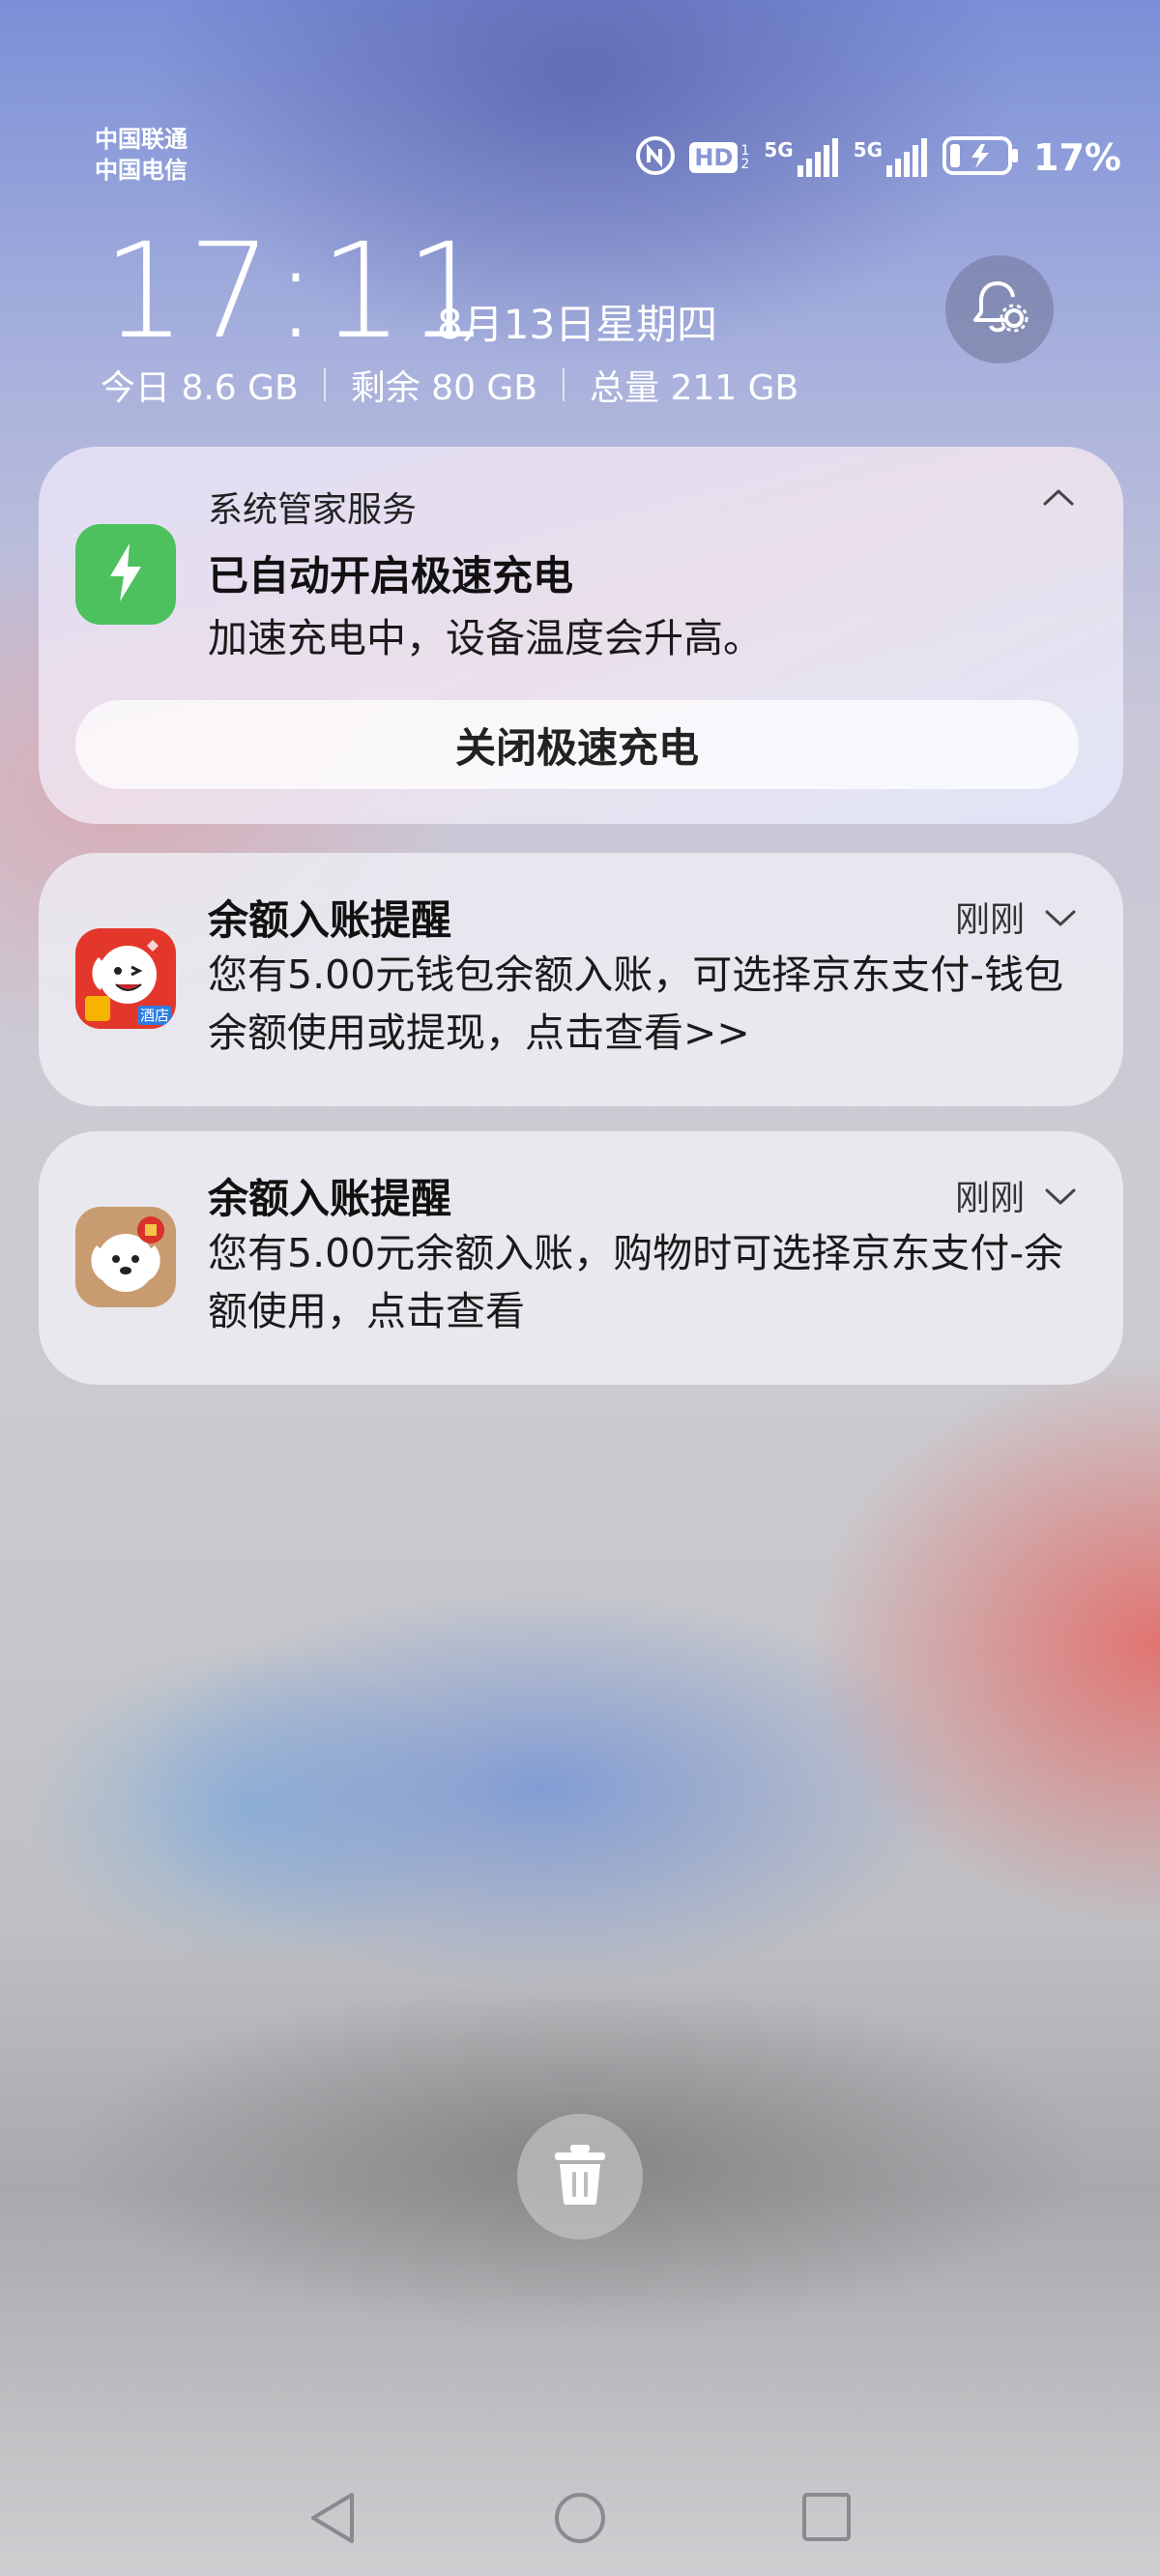 The height and width of the screenshot is (2576, 1160). Describe the element at coordinates (141, 155) in the screenshot. I see `carrier-info: 中国联通 中国电信` at that location.